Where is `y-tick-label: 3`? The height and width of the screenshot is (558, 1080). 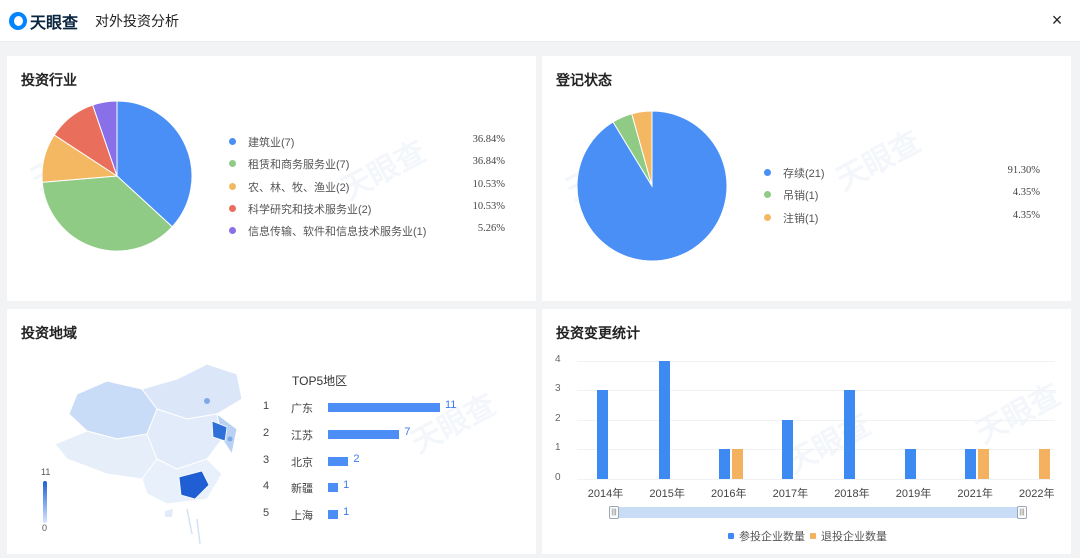
y-tick-label: 3 is located at coordinates (558, 389).